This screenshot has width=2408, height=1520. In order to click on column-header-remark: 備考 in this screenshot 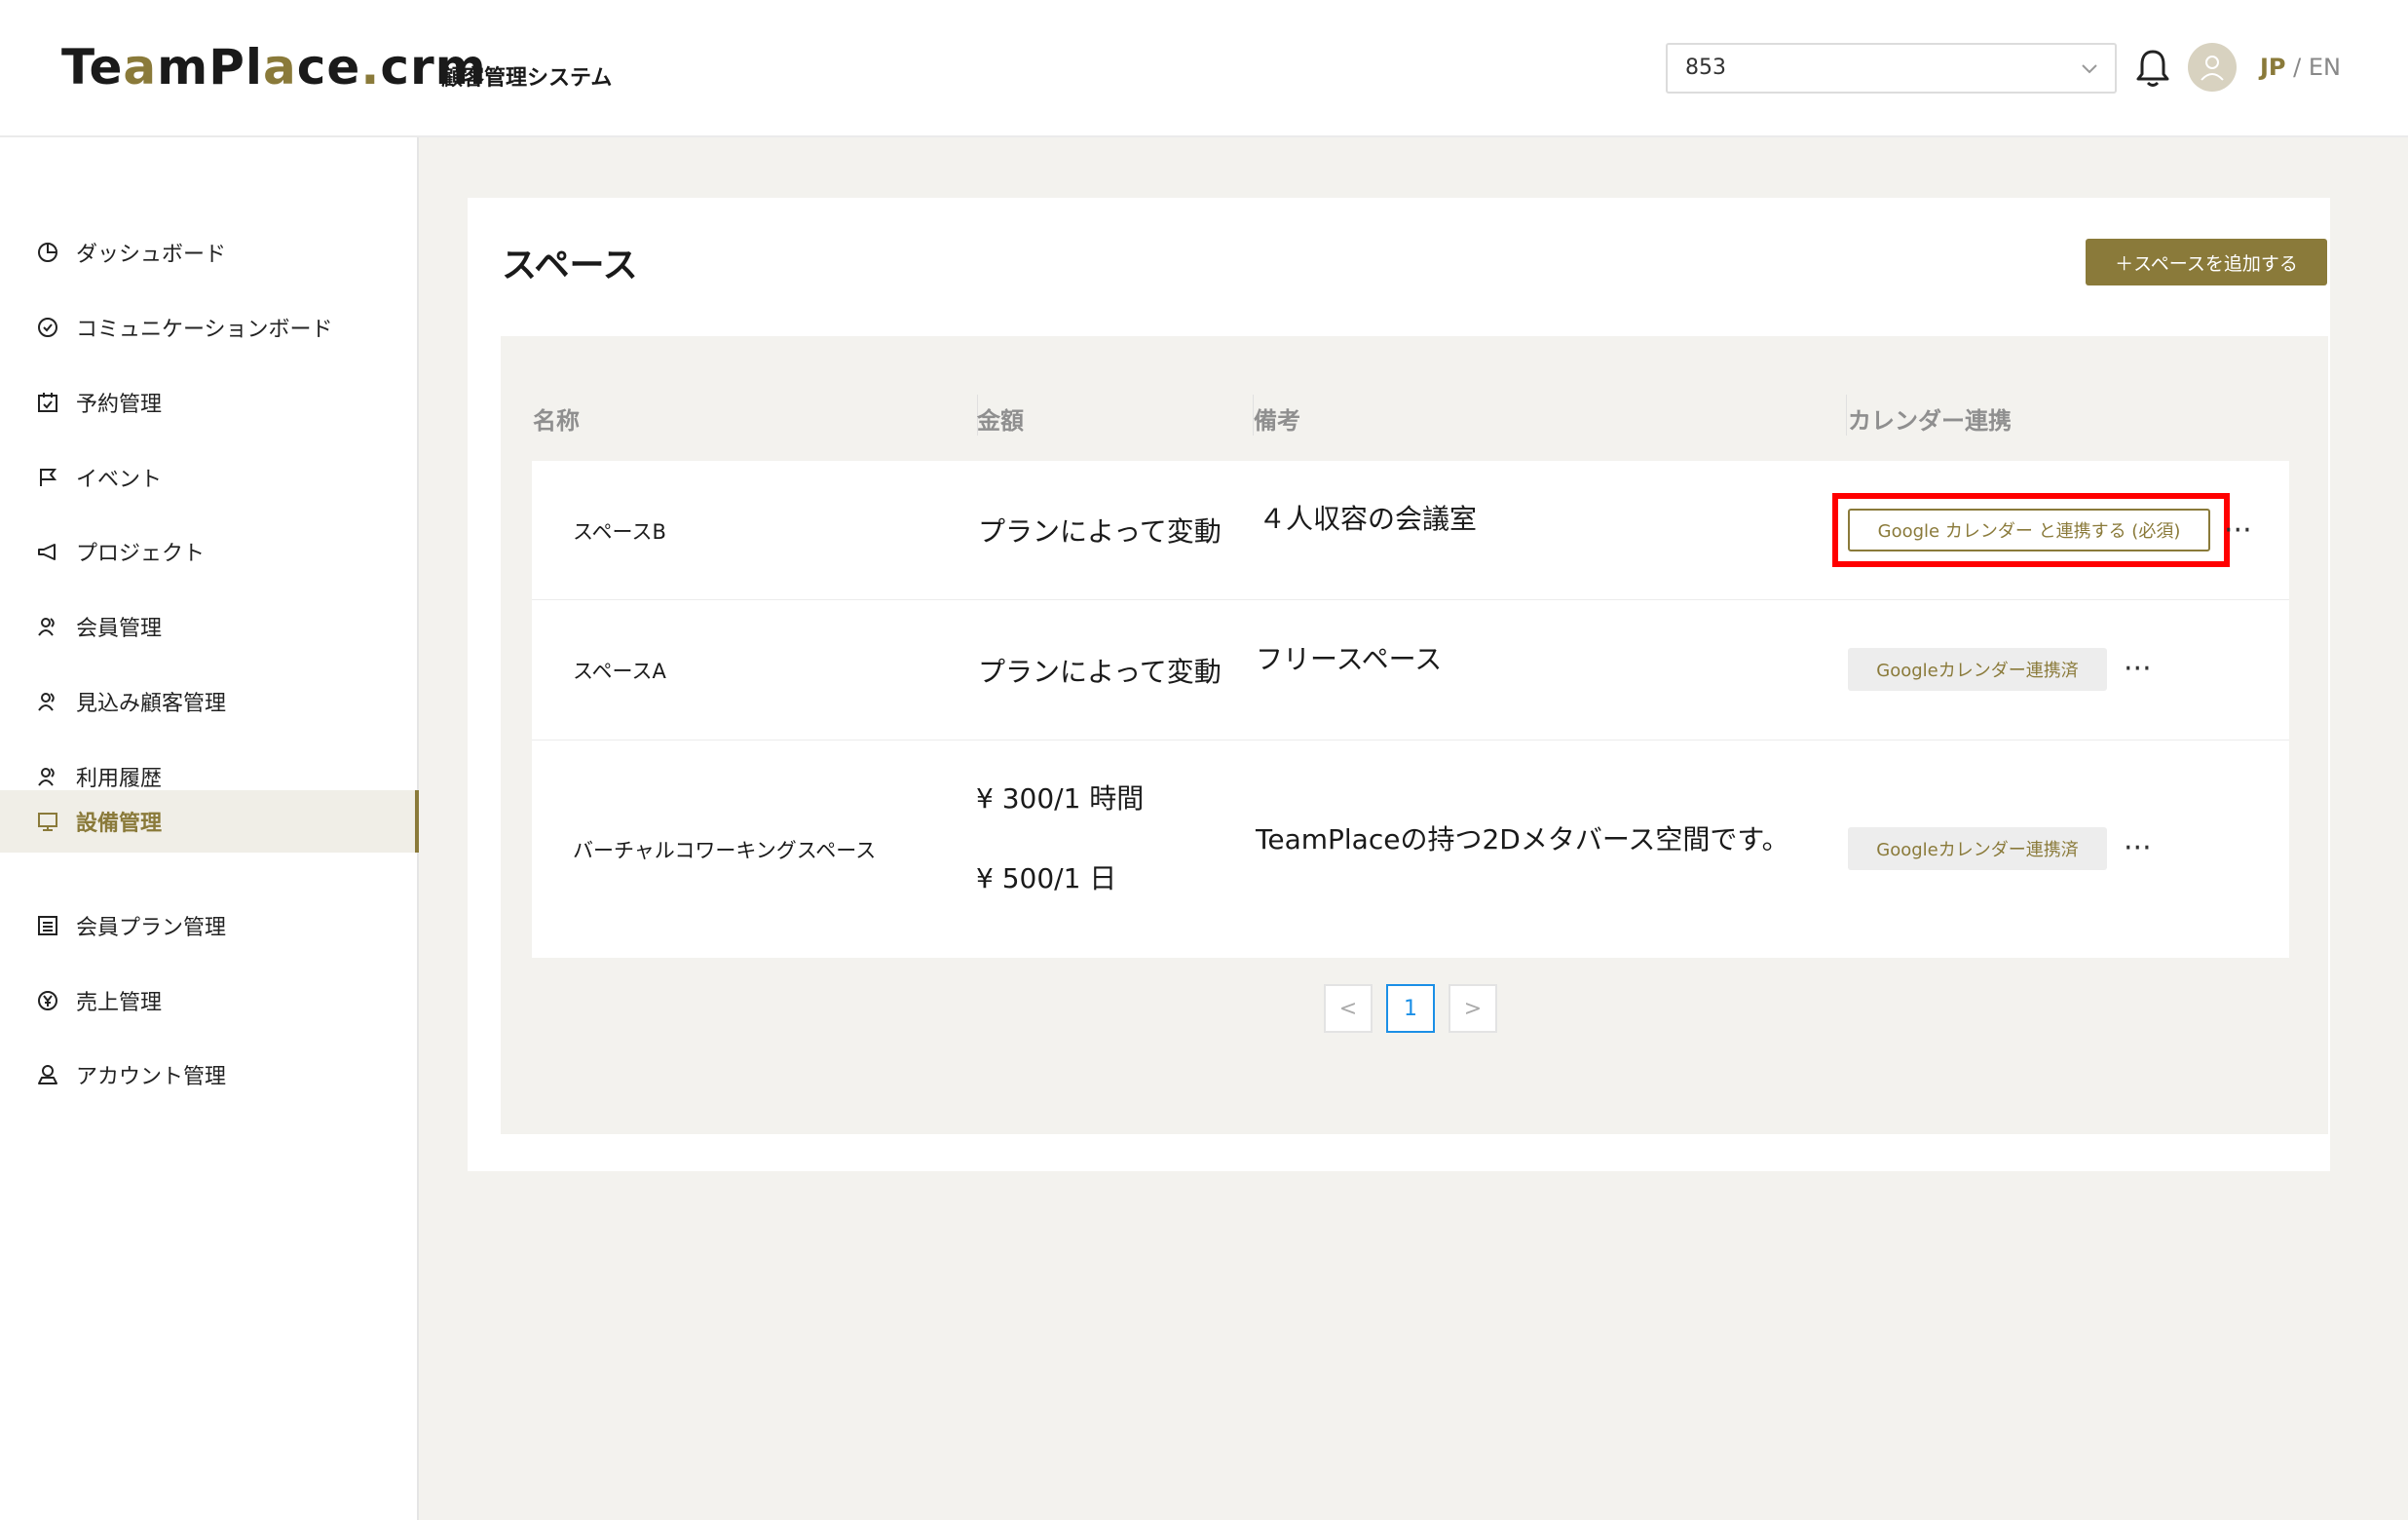, I will do `click(1277, 421)`.